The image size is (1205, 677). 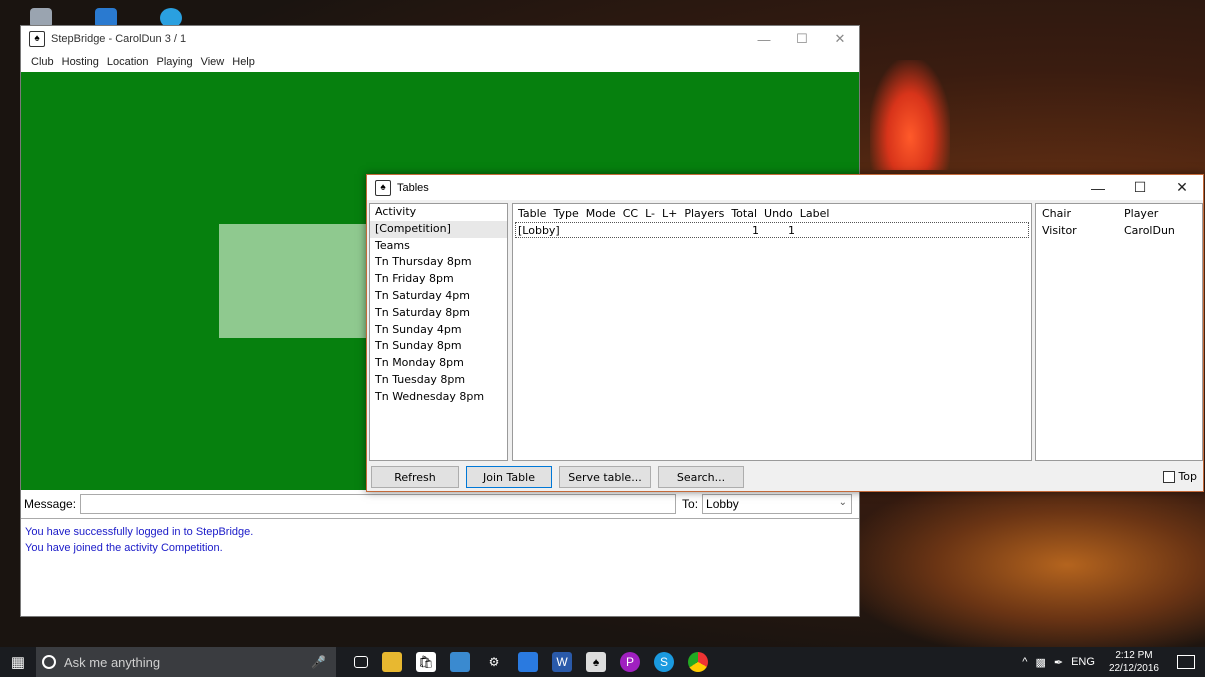 What do you see at coordinates (1134, 655) in the screenshot?
I see `clock-time: 2:12 PM` at bounding box center [1134, 655].